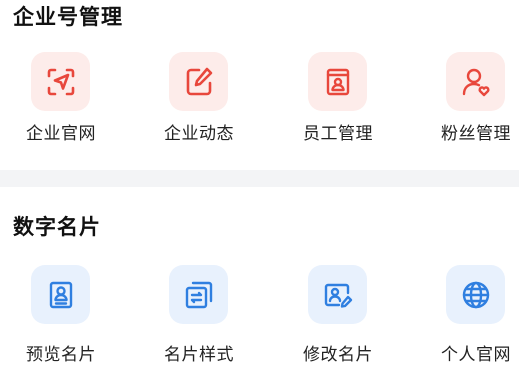 This screenshot has width=519, height=373. I want to click on staff-management-label: 员工管理, so click(338, 134).